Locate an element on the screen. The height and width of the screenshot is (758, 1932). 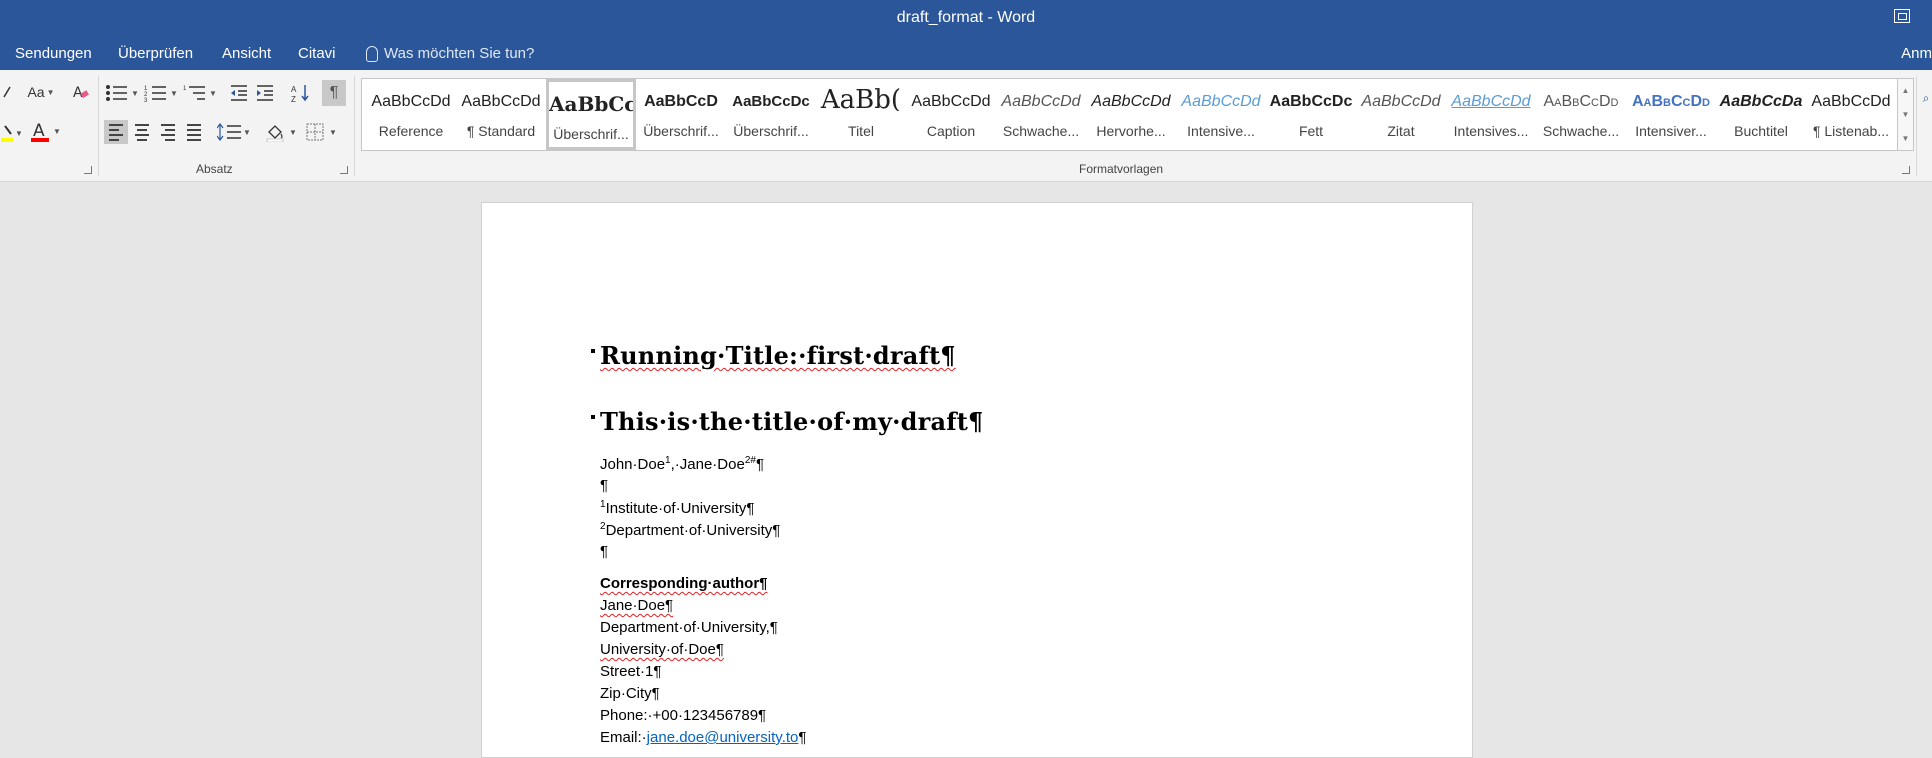
document-title-heading: This·is·the·title·of·my·draft¶ is located at coordinates (787, 421).